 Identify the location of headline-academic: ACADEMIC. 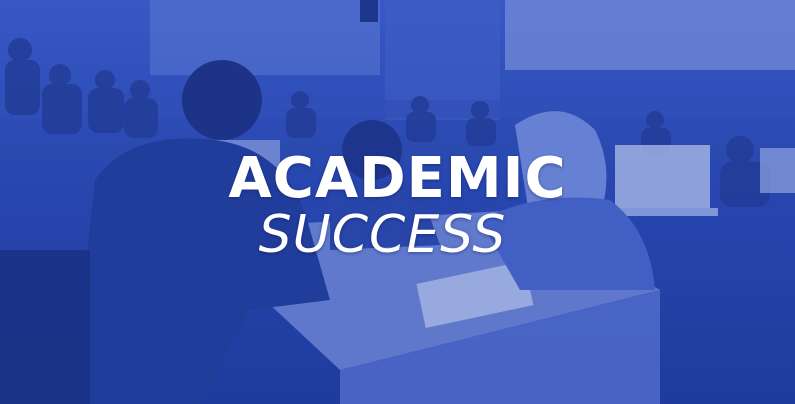
(397, 178).